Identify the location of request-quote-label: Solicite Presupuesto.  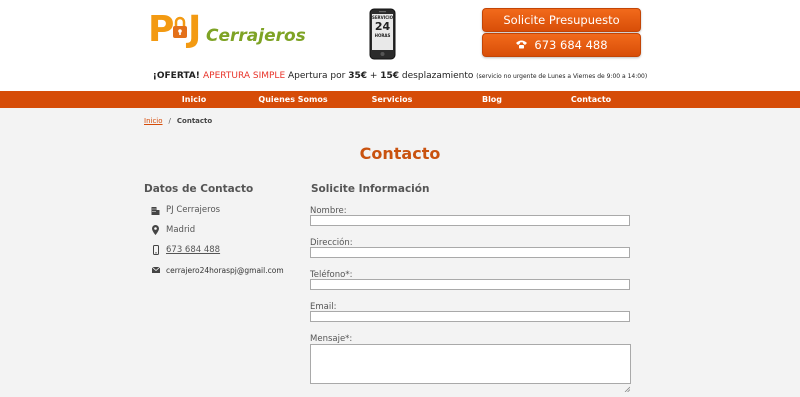
(561, 20).